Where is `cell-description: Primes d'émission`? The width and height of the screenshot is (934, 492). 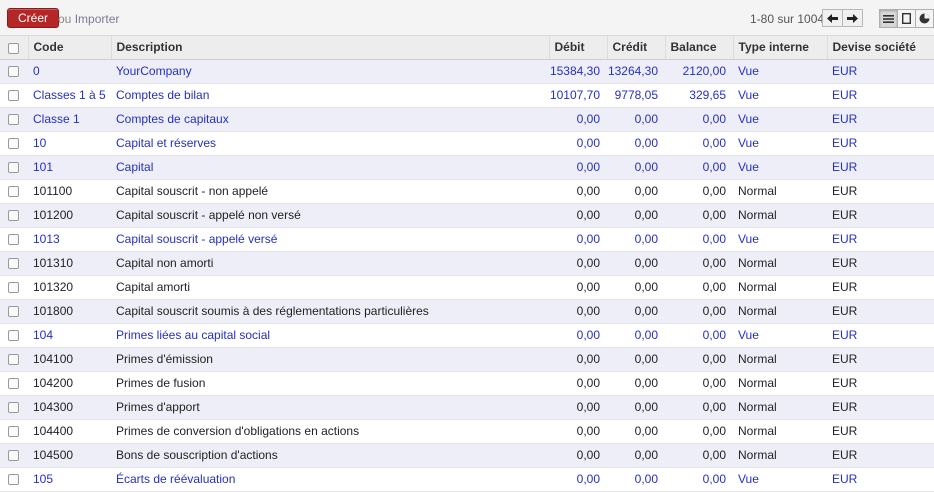
cell-description: Primes d'émission is located at coordinates (330, 359).